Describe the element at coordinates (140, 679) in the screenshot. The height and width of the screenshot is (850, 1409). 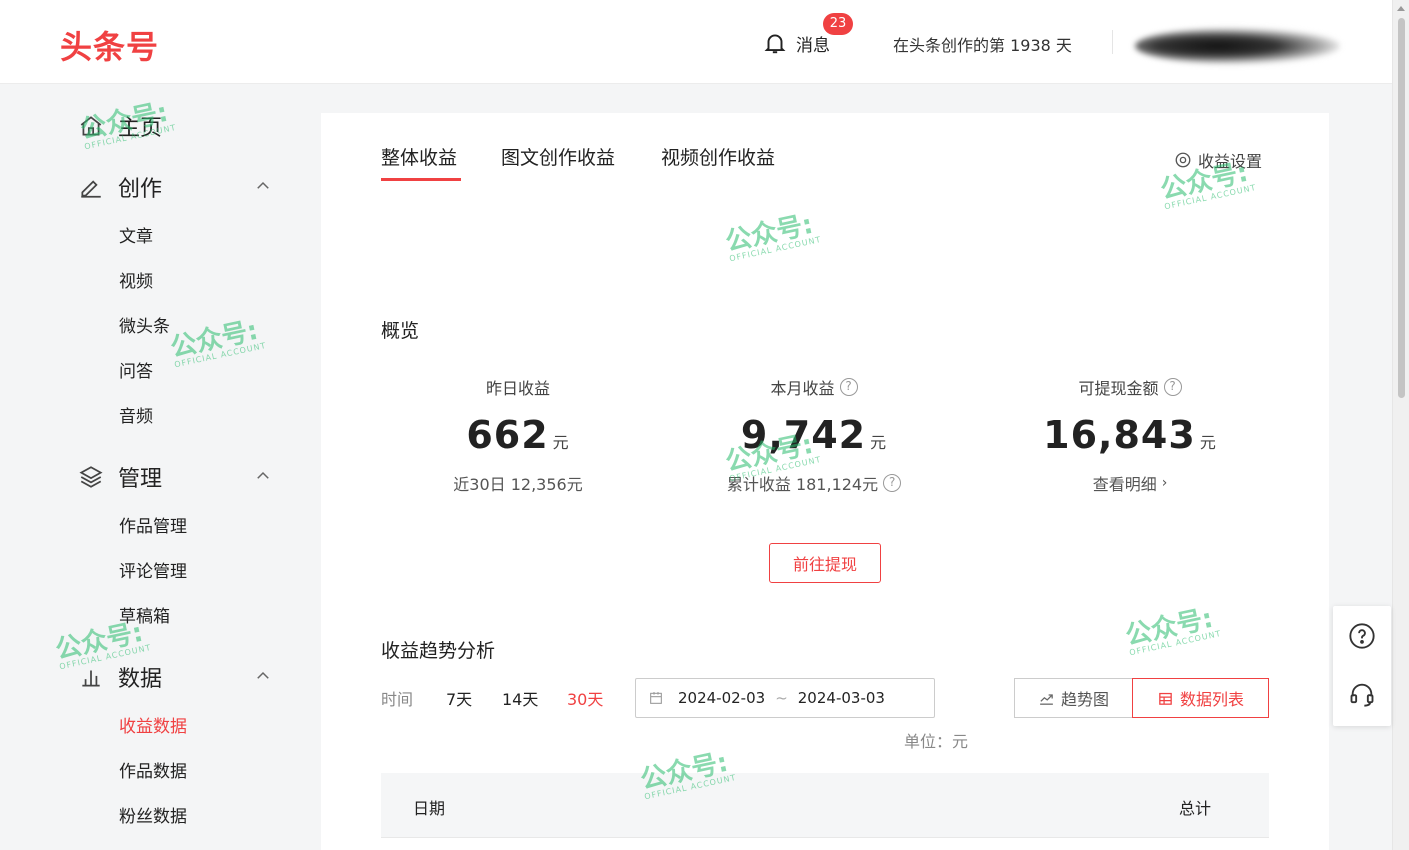
I see `sidebar-data-label: 数据` at that location.